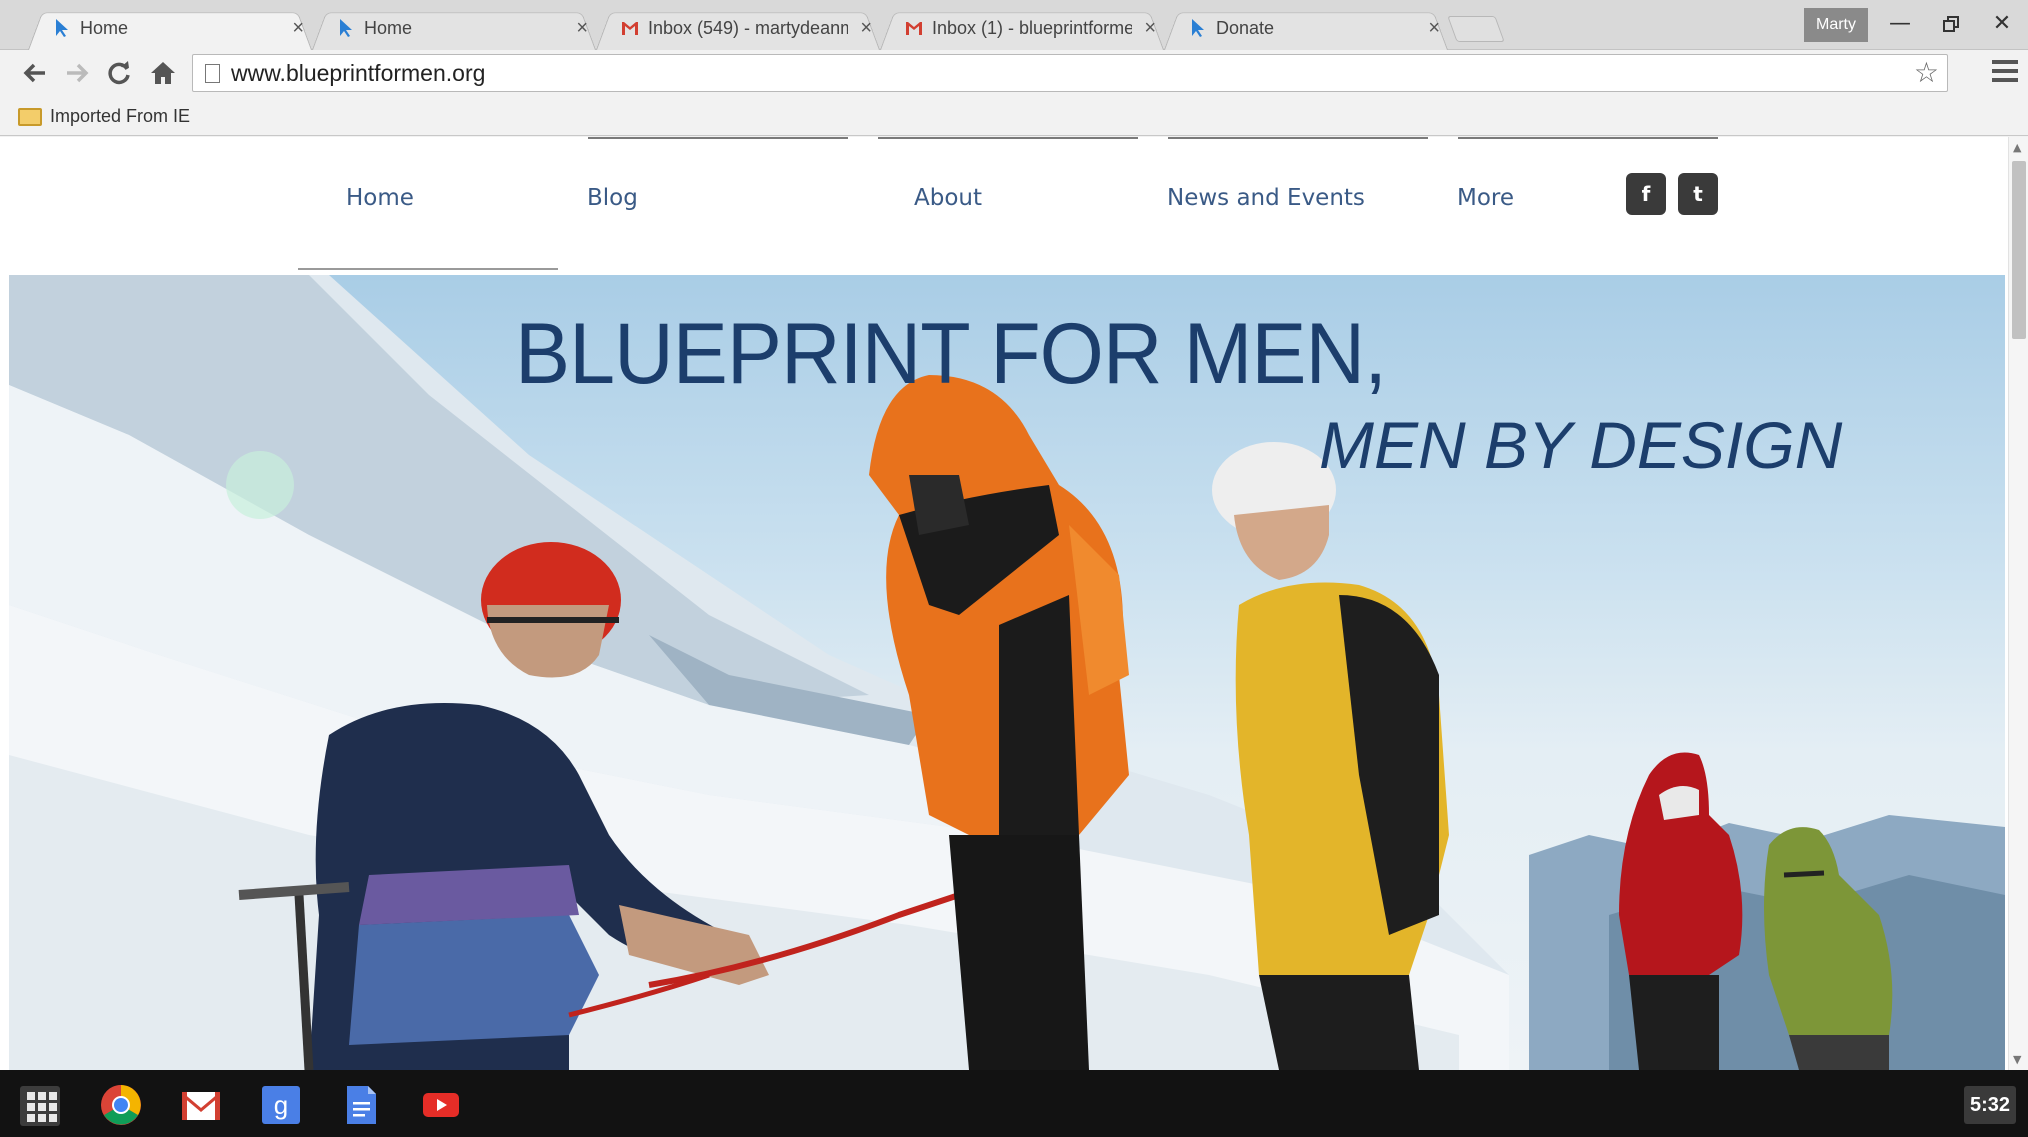 The image size is (2028, 1137). I want to click on tab-title: Inbox (549) - martydeanm, so click(748, 28).